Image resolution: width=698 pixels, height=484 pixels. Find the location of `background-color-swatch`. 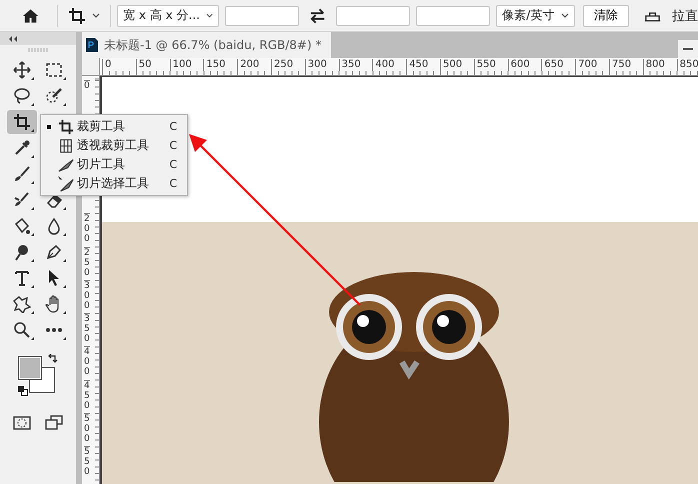

background-color-swatch is located at coordinates (42, 380).